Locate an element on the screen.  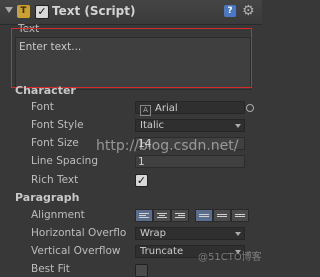
component-header: T ✓ Text (Script) ? ⚙ is located at coordinates (131, 12).